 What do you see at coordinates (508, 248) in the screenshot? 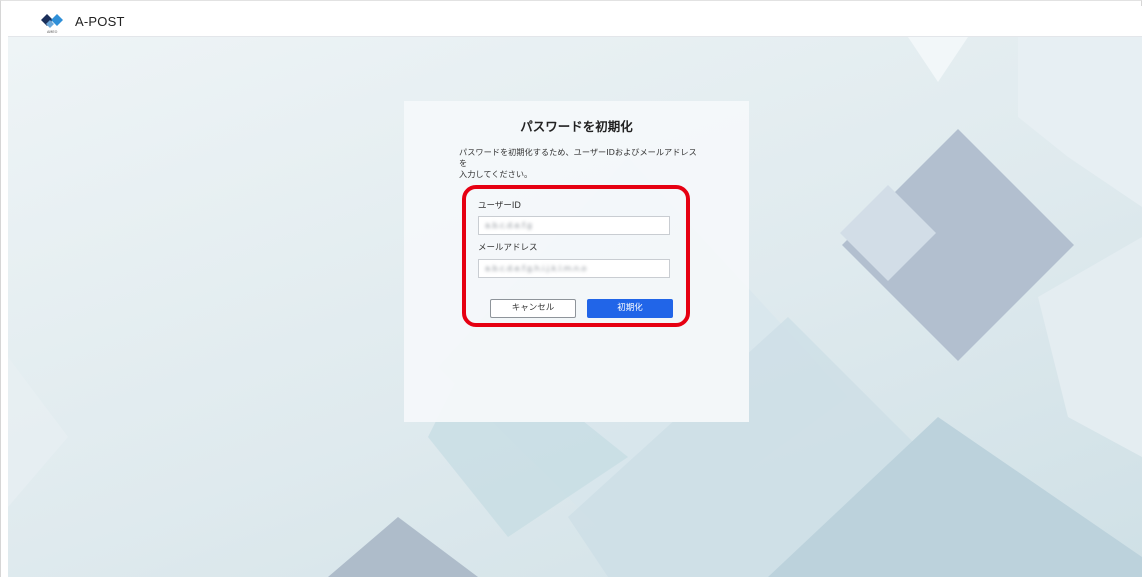
I see `email-label: メールアドレス` at bounding box center [508, 248].